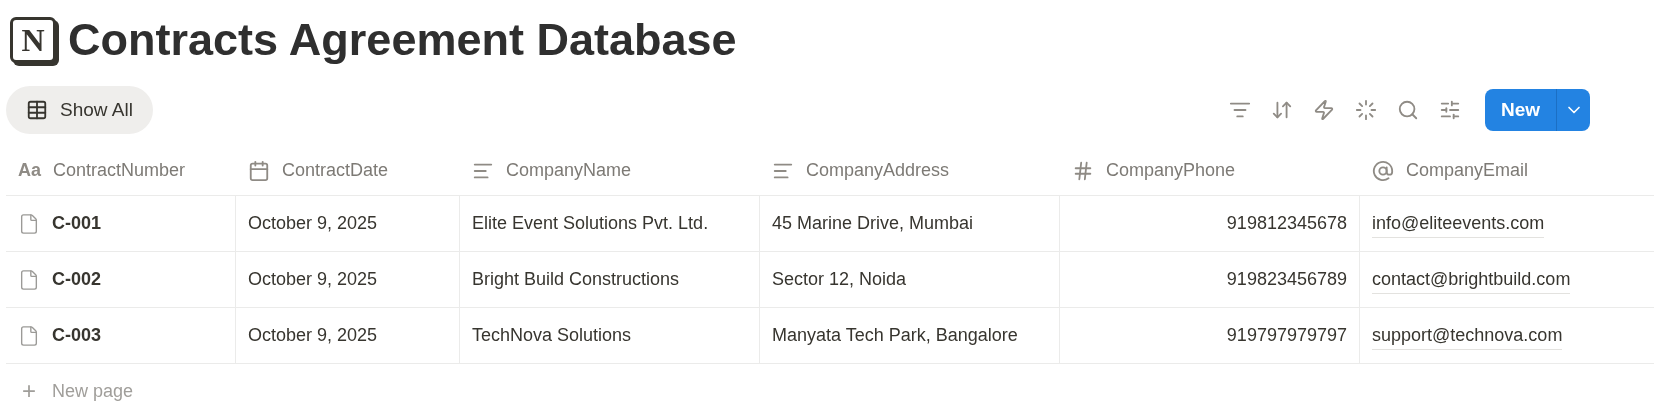  What do you see at coordinates (1365, 110) in the screenshot?
I see `burst-icon` at bounding box center [1365, 110].